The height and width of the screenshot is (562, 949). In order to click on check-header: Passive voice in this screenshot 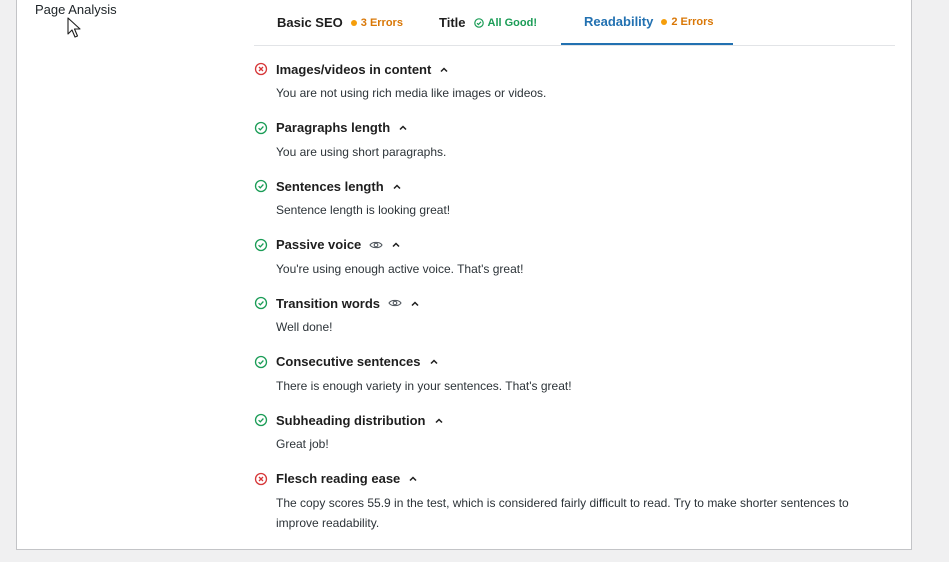, I will do `click(585, 245)`.